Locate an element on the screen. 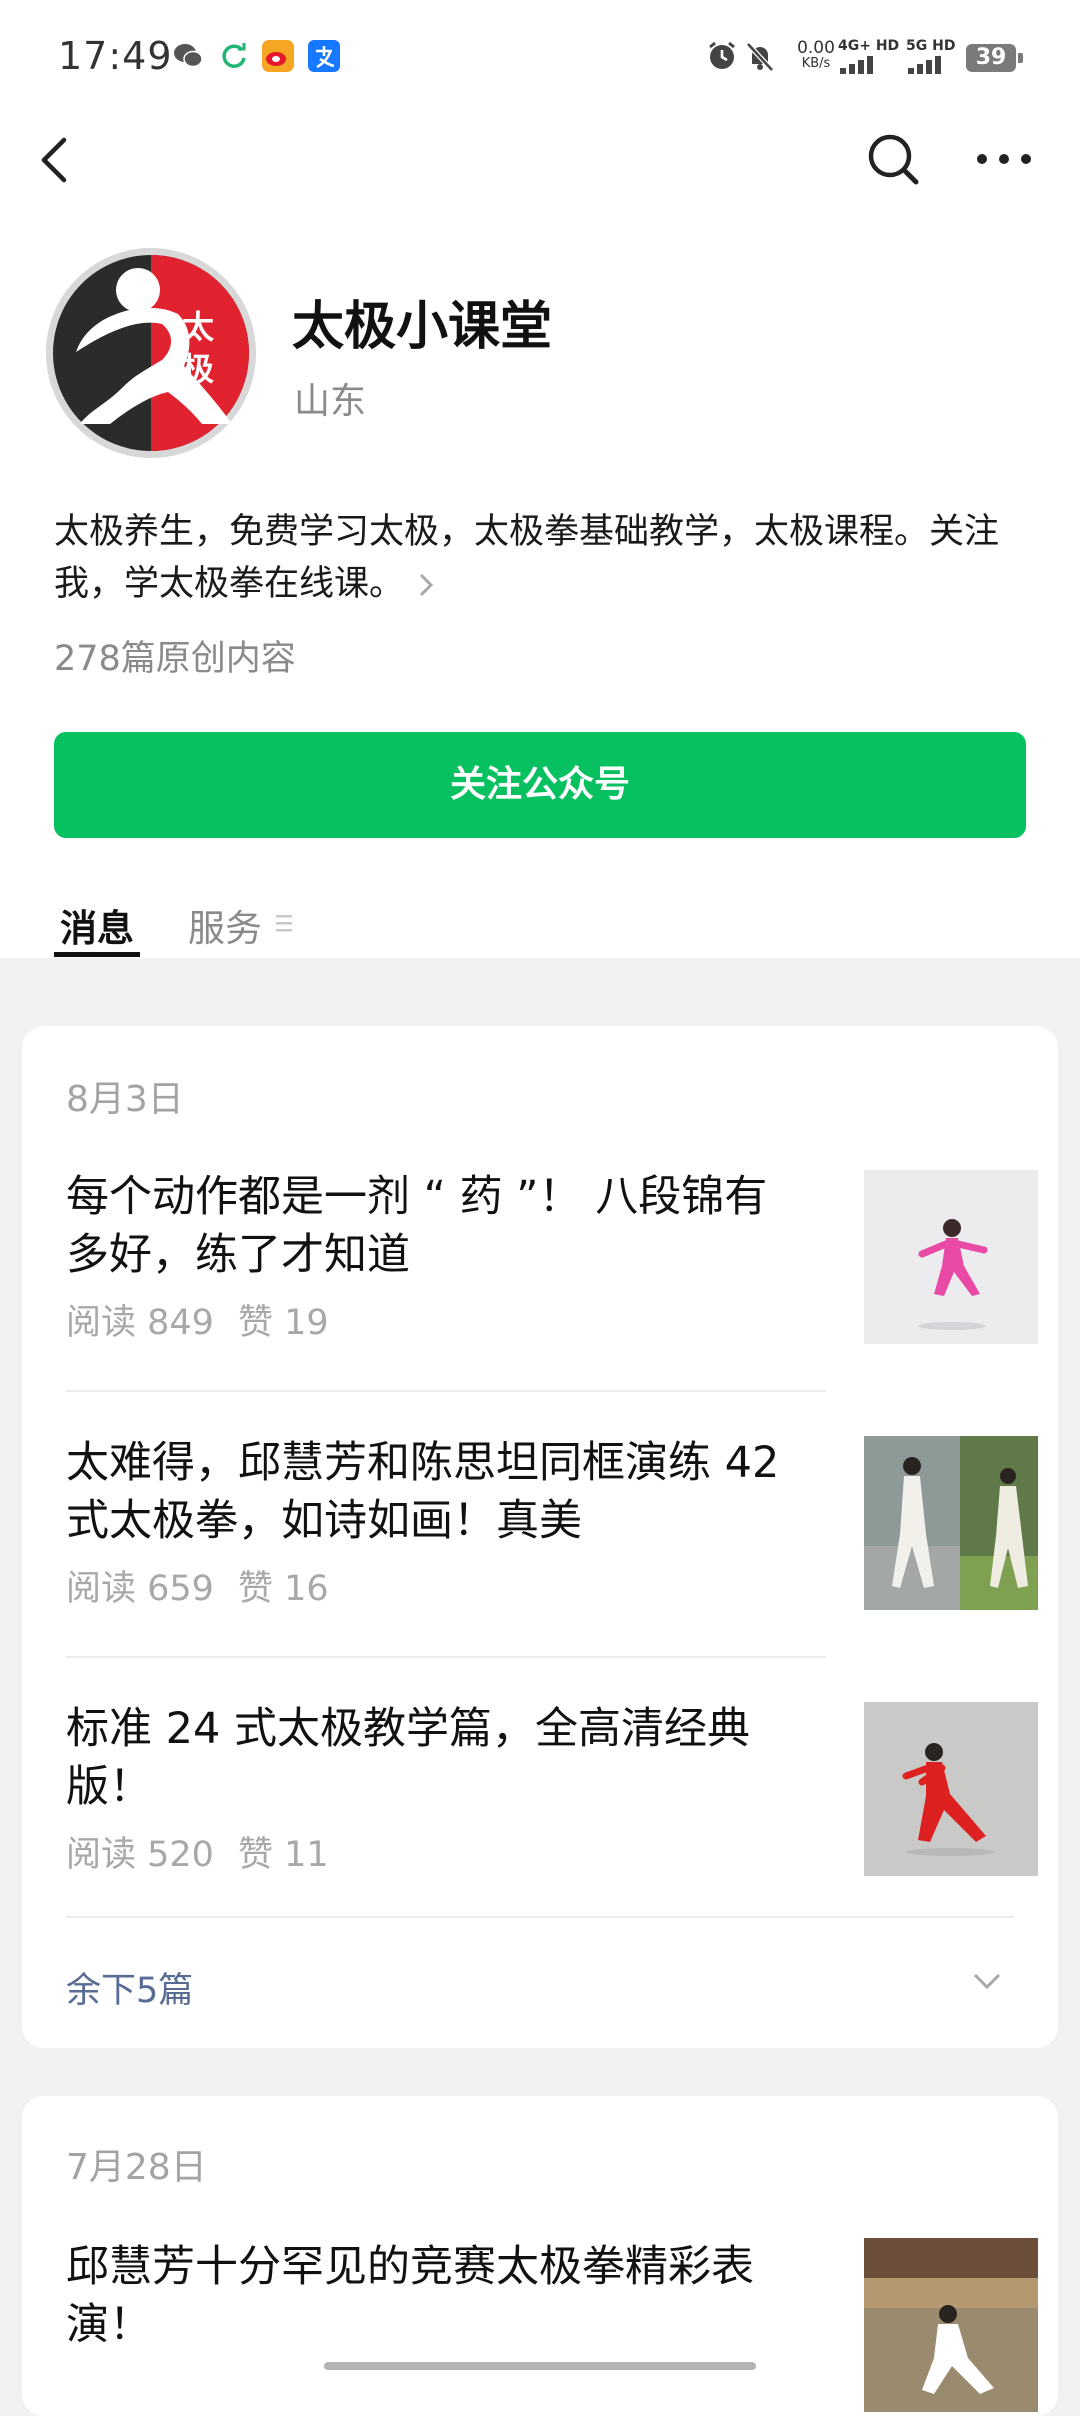  wechat-icon is located at coordinates (188, 56).